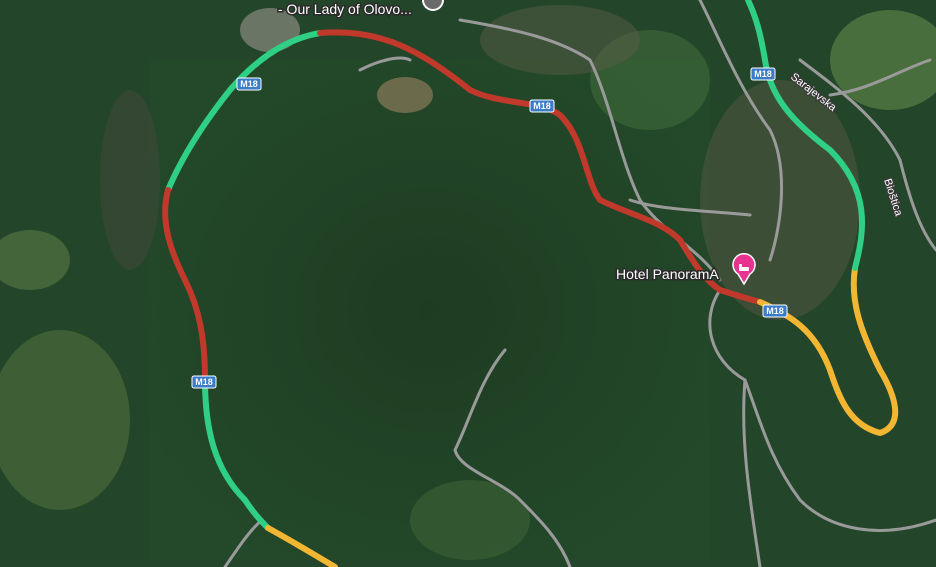 The height and width of the screenshot is (567, 936). I want to click on clearing, so click(405, 95).